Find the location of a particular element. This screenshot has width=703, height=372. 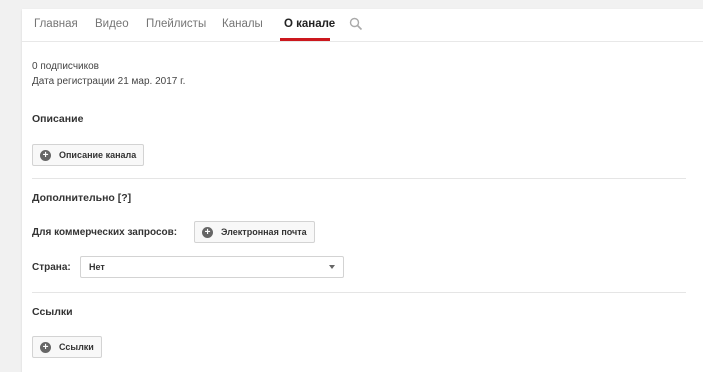

add-links-button: + Ссылки is located at coordinates (67, 347).